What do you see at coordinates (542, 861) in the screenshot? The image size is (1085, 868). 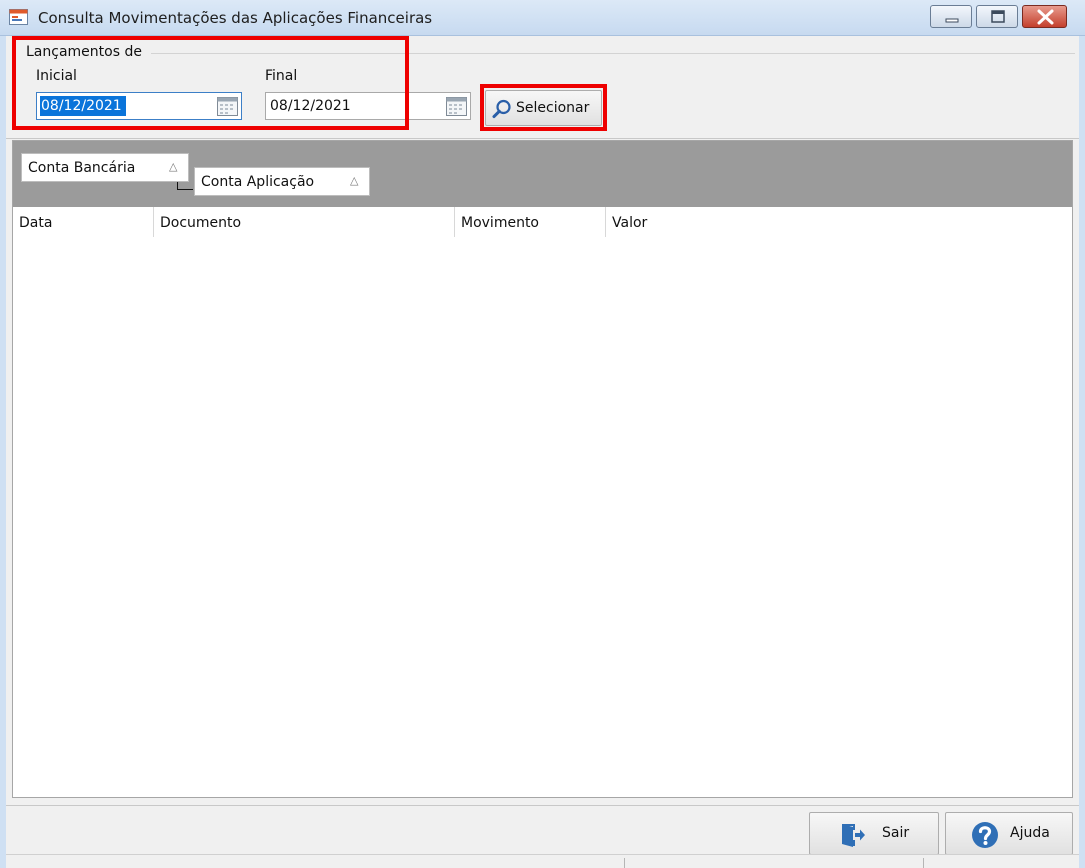 I see `status-bar` at bounding box center [542, 861].